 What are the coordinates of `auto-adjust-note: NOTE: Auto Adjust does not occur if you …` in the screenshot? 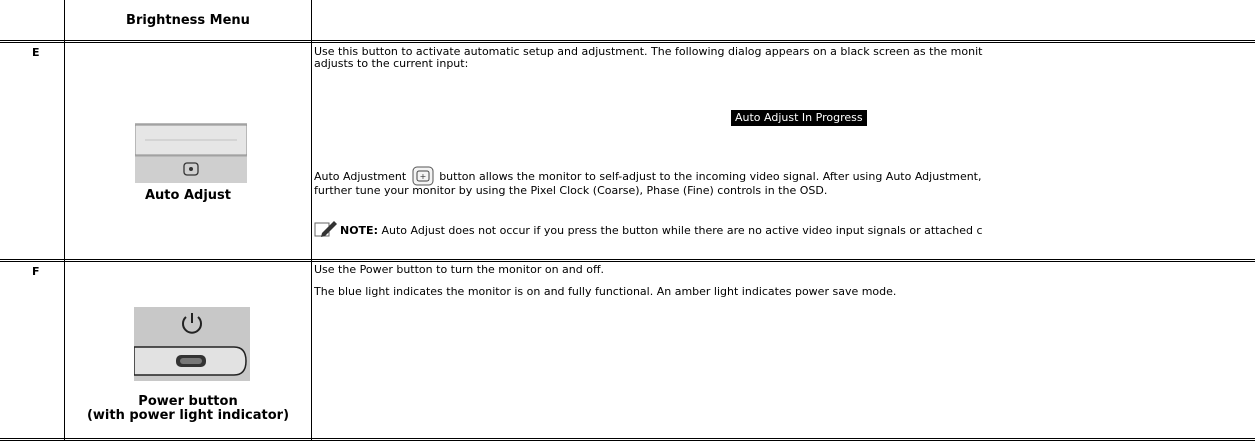 It's located at (784, 230).